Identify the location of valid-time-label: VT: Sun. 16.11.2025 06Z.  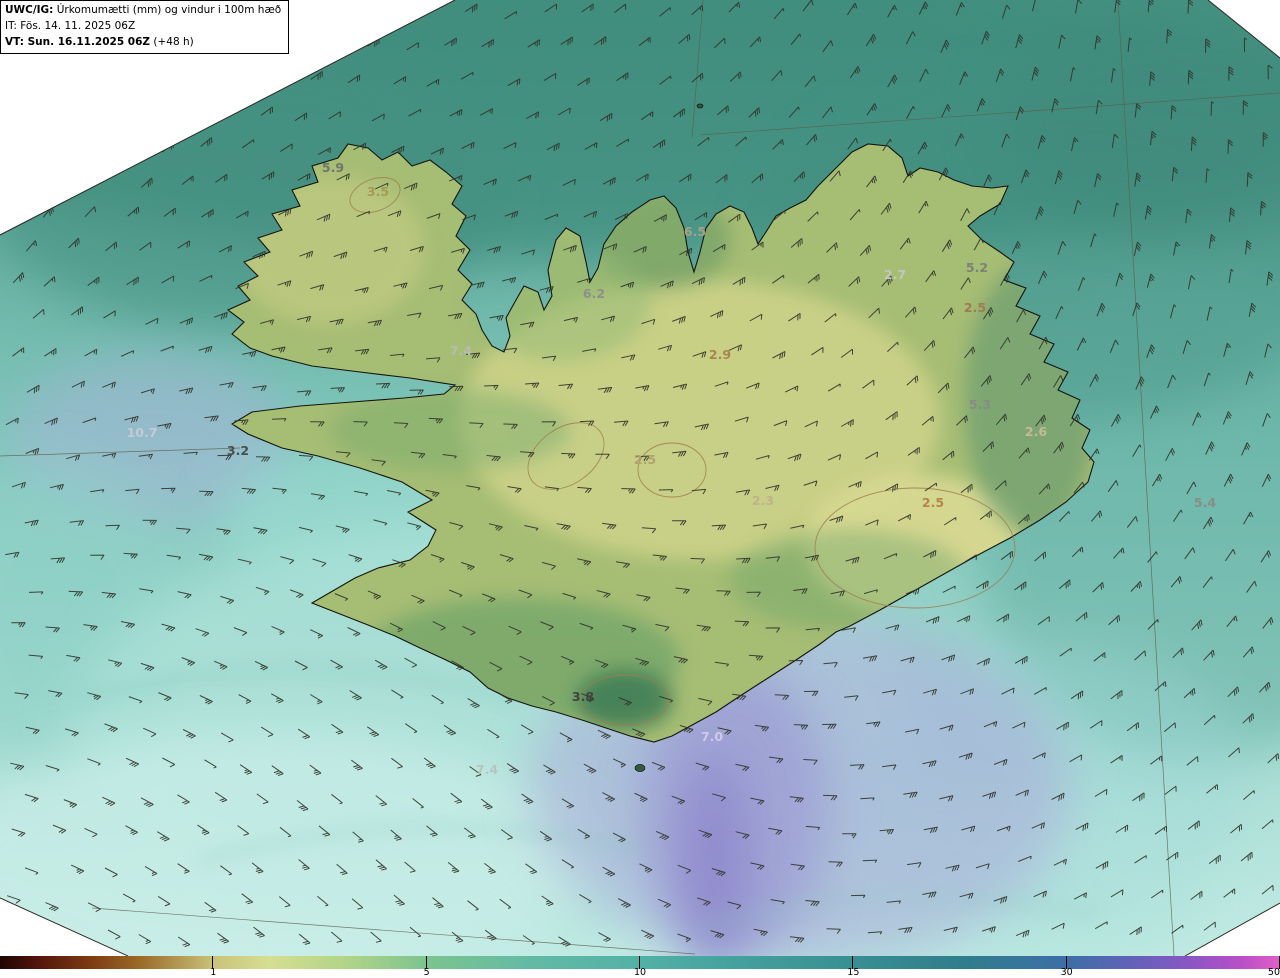
(78, 41).